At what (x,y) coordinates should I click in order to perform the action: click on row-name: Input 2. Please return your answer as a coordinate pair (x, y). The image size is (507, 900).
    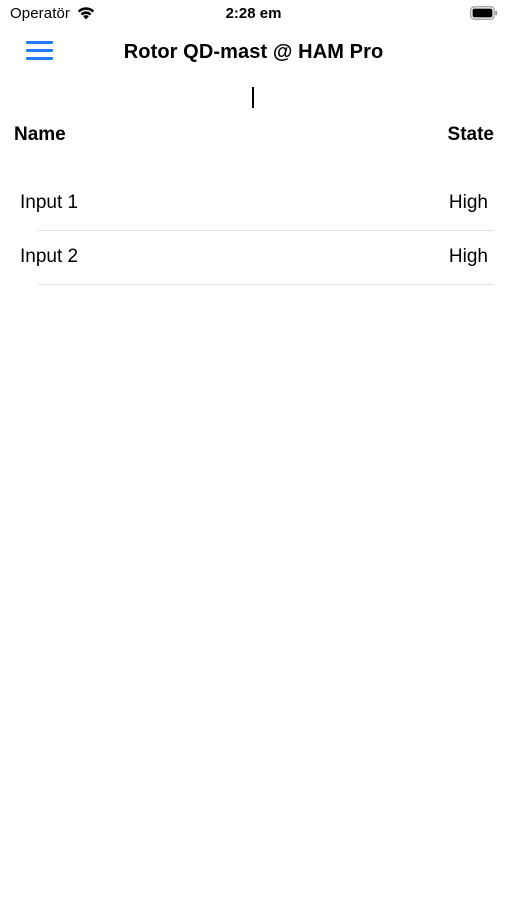
    Looking at the image, I should click on (49, 256).